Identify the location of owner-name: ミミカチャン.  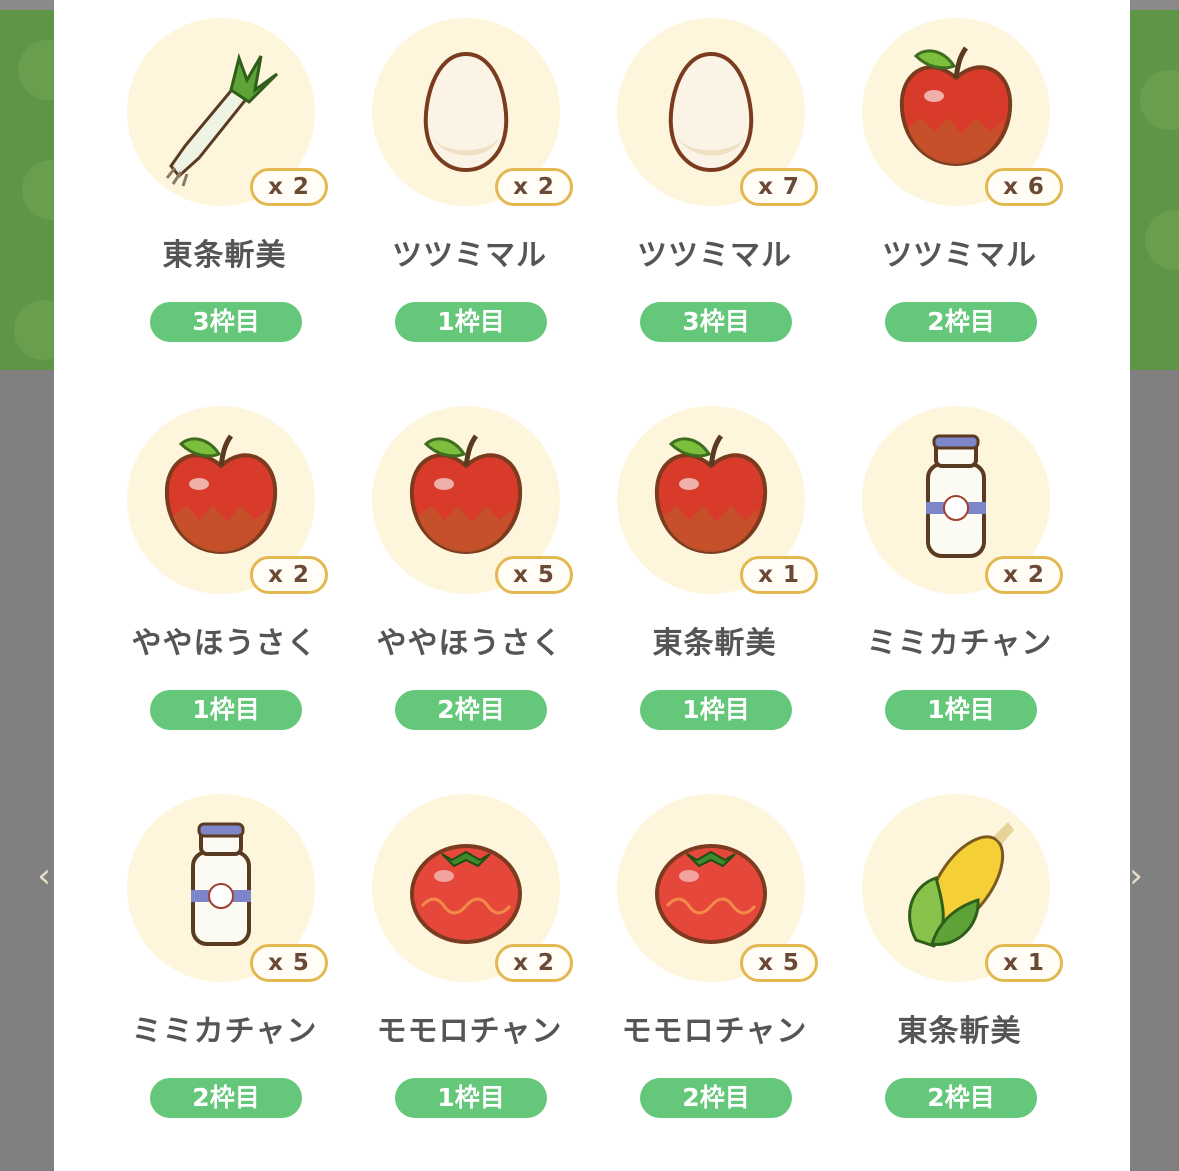
(959, 643).